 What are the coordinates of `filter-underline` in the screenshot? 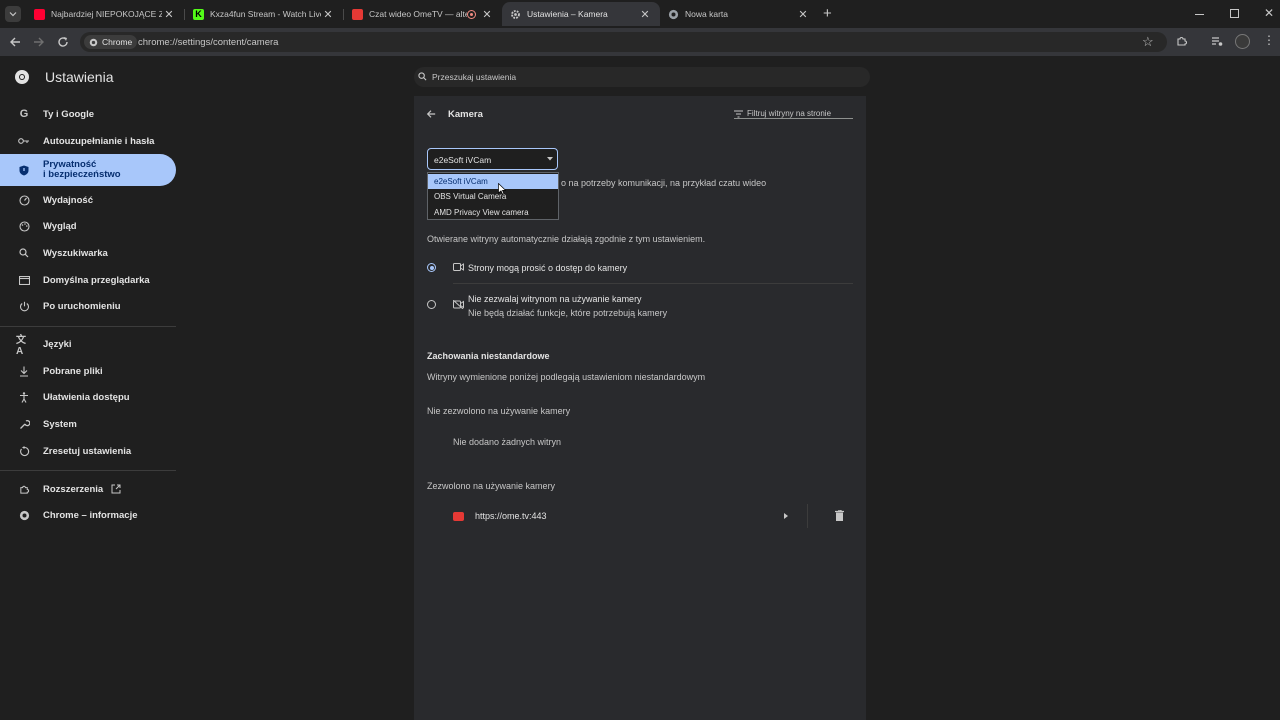 It's located at (793, 118).